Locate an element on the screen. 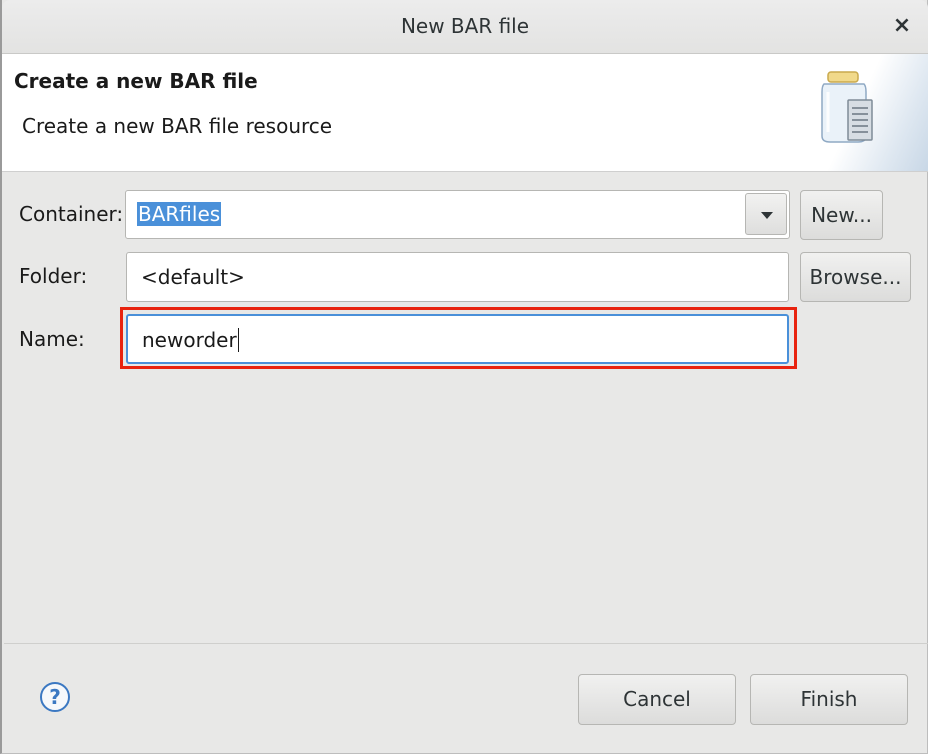 This screenshot has width=928, height=754. cancel-button: Cancel is located at coordinates (657, 699).